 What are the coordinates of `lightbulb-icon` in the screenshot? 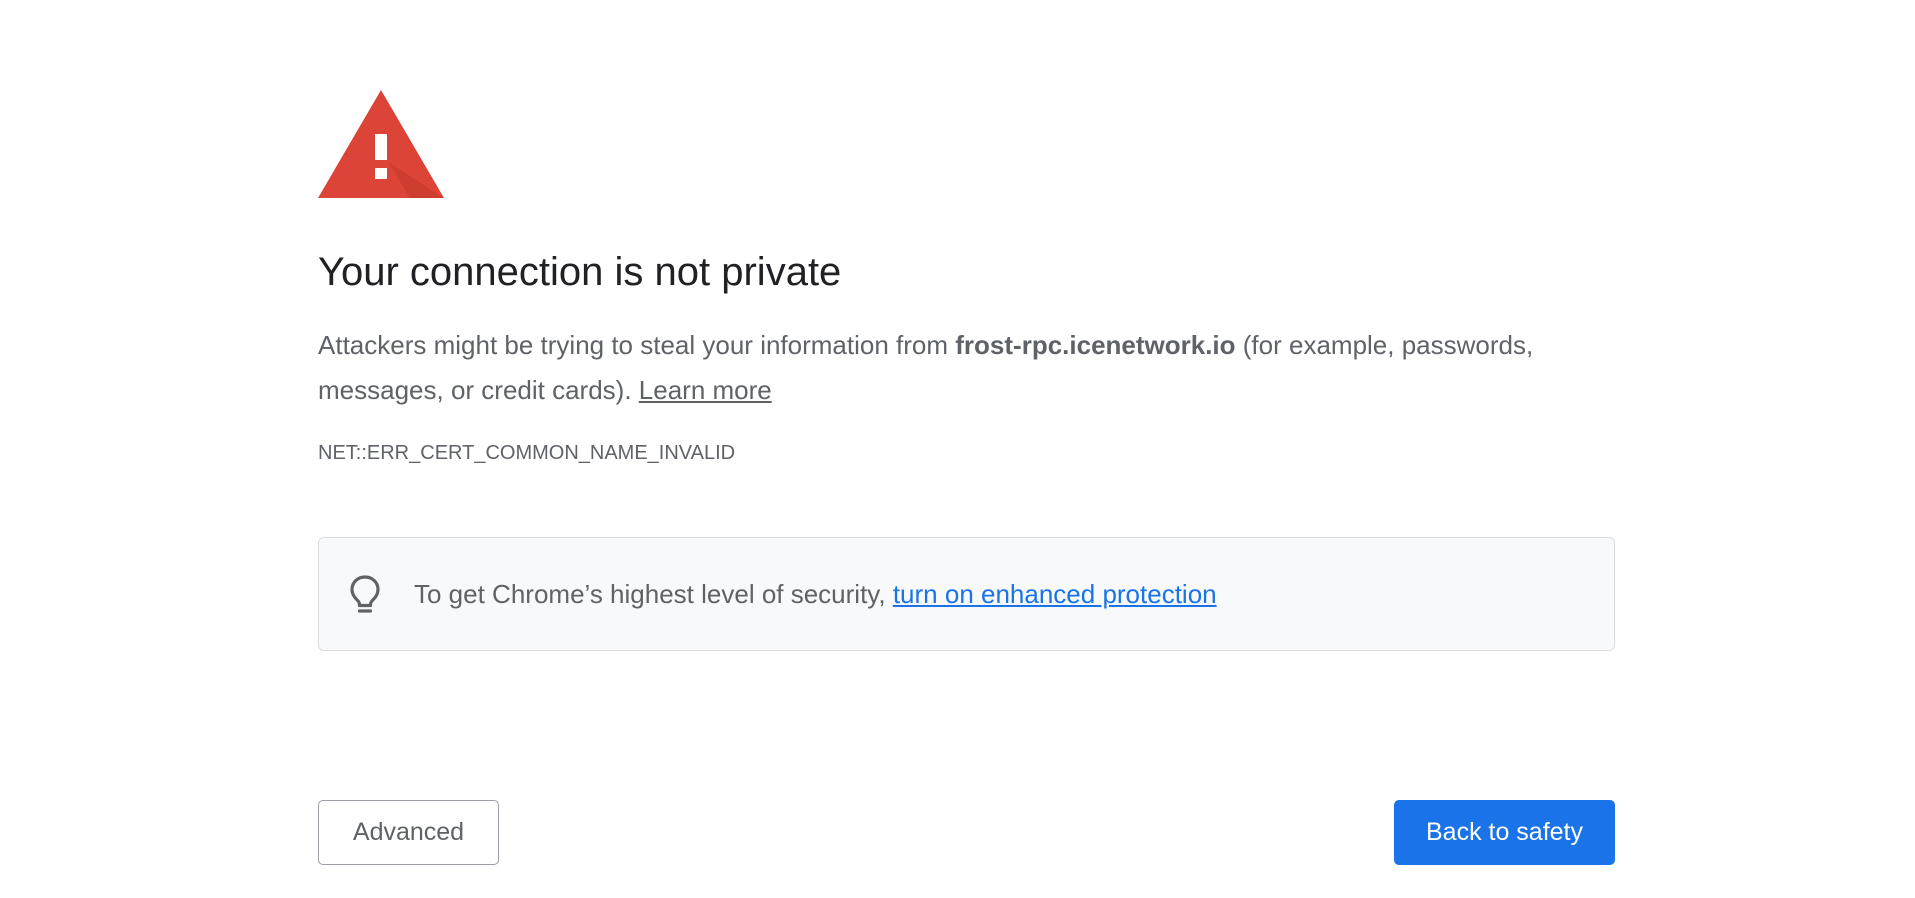 It's located at (365, 595).